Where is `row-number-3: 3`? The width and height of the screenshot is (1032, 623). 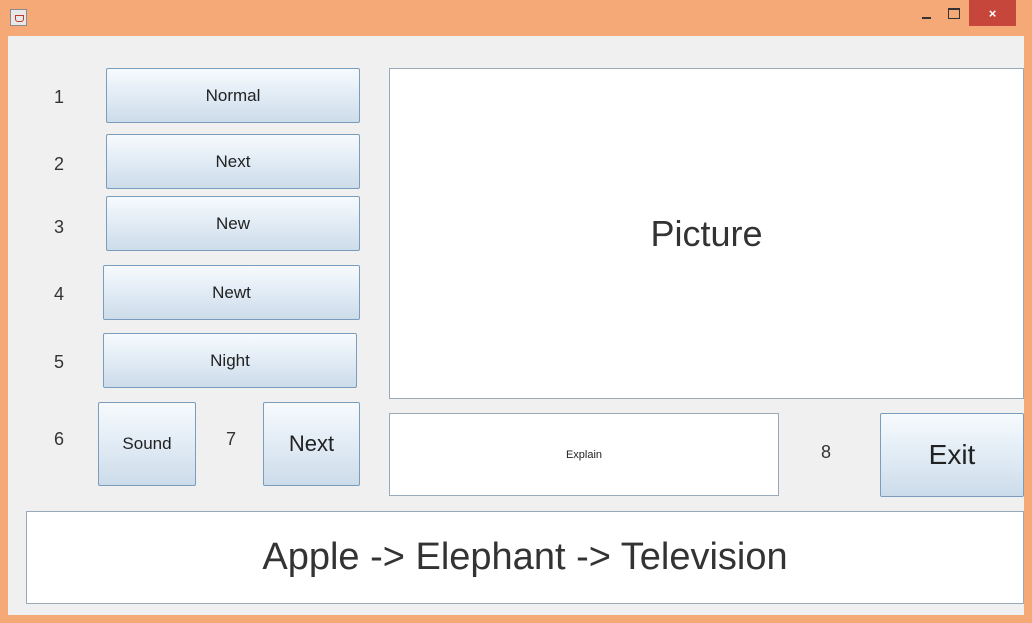 row-number-3: 3 is located at coordinates (59, 227).